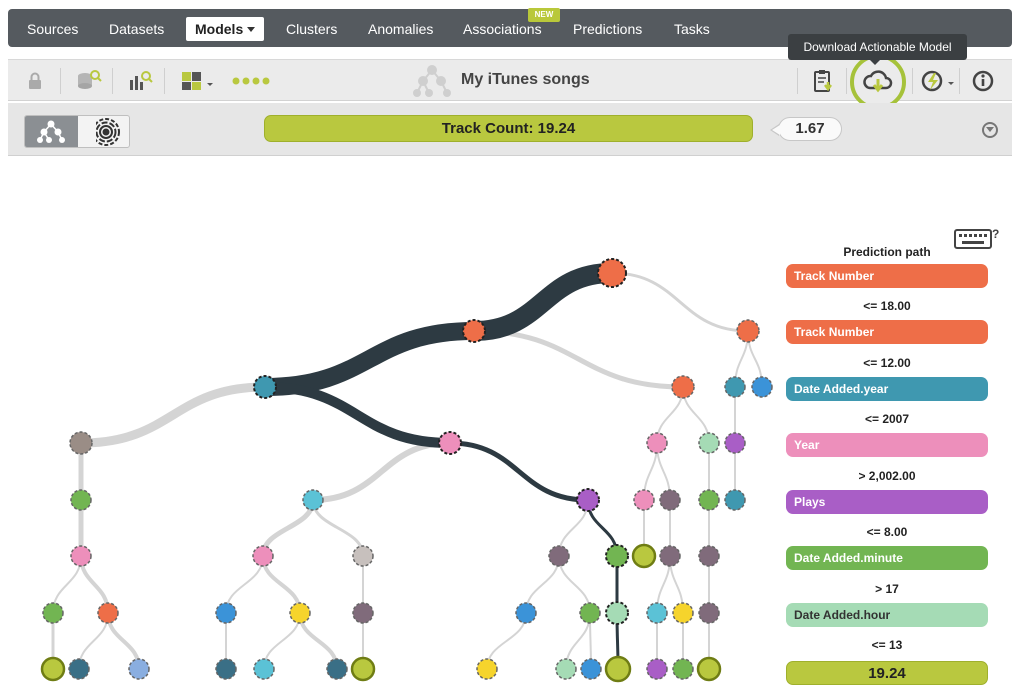 The image size is (1020, 689). Describe the element at coordinates (103, 131) in the screenshot. I see `sunburst-view-button` at that location.